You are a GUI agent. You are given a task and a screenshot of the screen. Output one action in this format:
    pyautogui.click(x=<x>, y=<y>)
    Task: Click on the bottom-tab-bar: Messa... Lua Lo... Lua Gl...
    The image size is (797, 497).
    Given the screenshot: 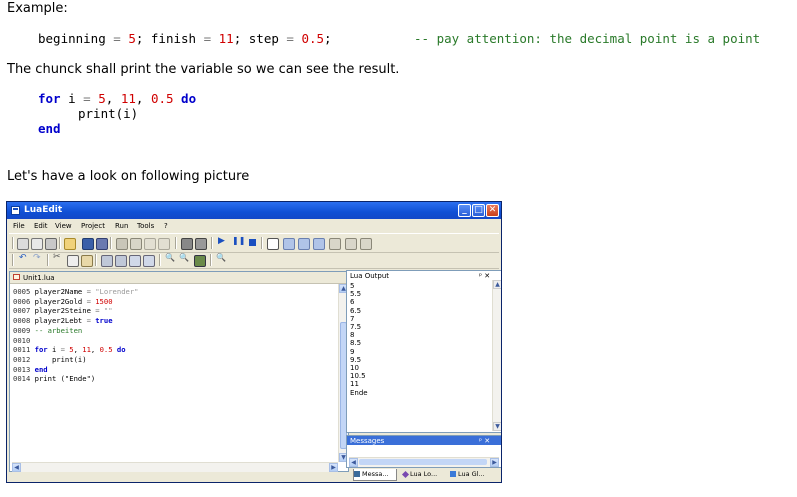 What is the action you would take?
    pyautogui.click(x=425, y=475)
    